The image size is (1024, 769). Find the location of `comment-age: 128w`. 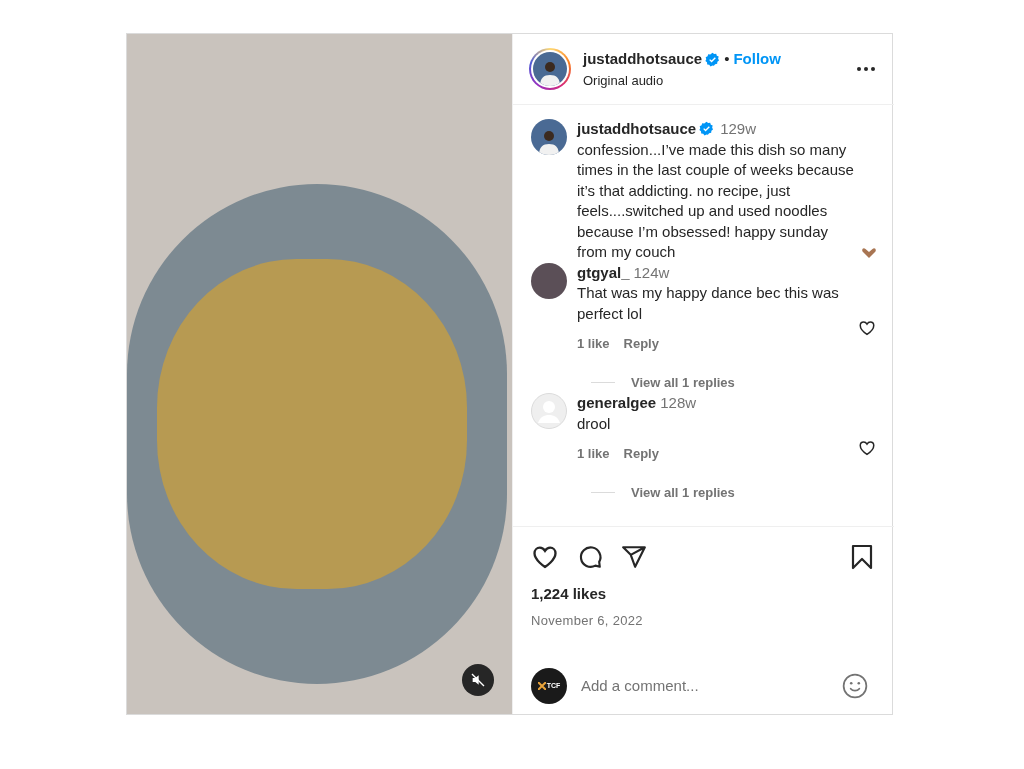

comment-age: 128w is located at coordinates (678, 402).